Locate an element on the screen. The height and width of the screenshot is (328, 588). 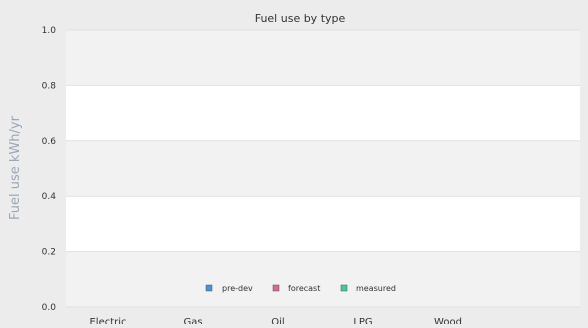
y-axis-label: Fuel use kWh/yr is located at coordinates (15, 167).